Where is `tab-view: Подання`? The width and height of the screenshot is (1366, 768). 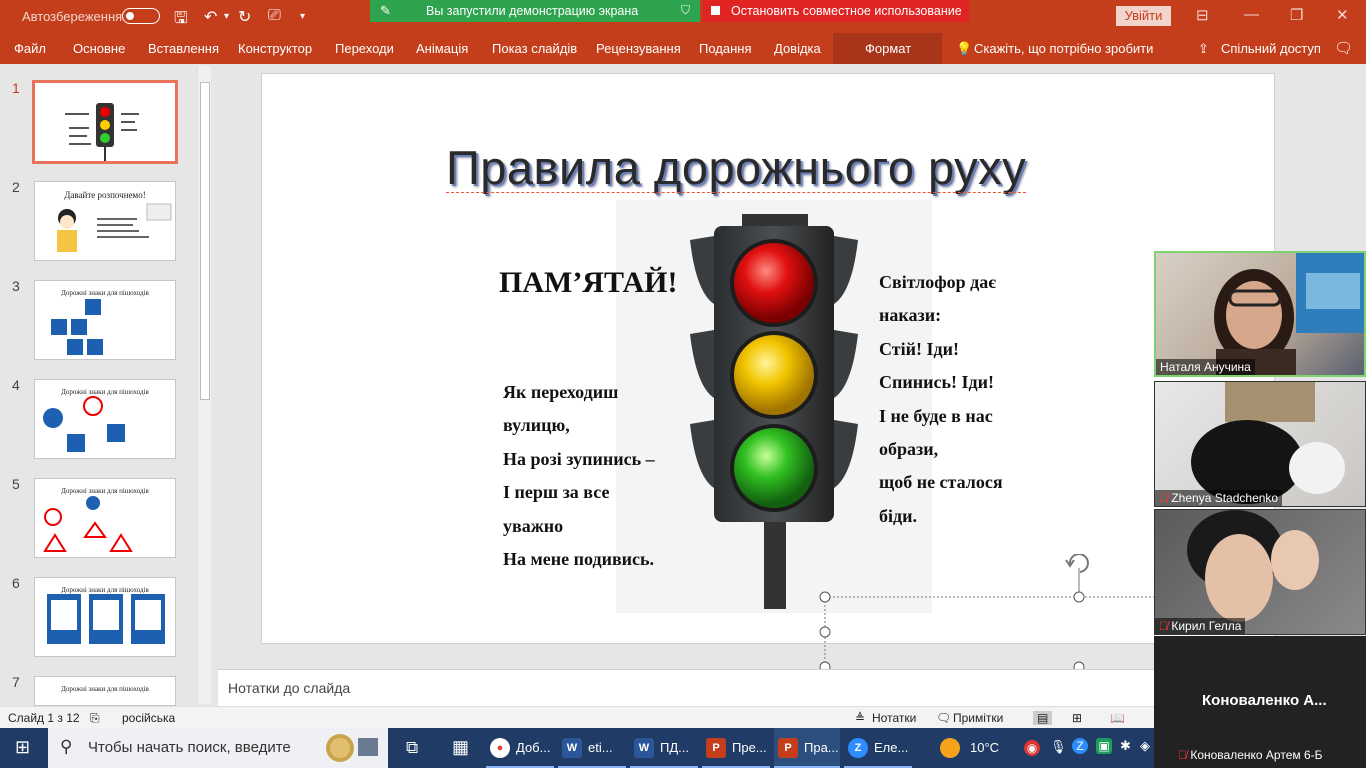
tab-view: Подання is located at coordinates (725, 48).